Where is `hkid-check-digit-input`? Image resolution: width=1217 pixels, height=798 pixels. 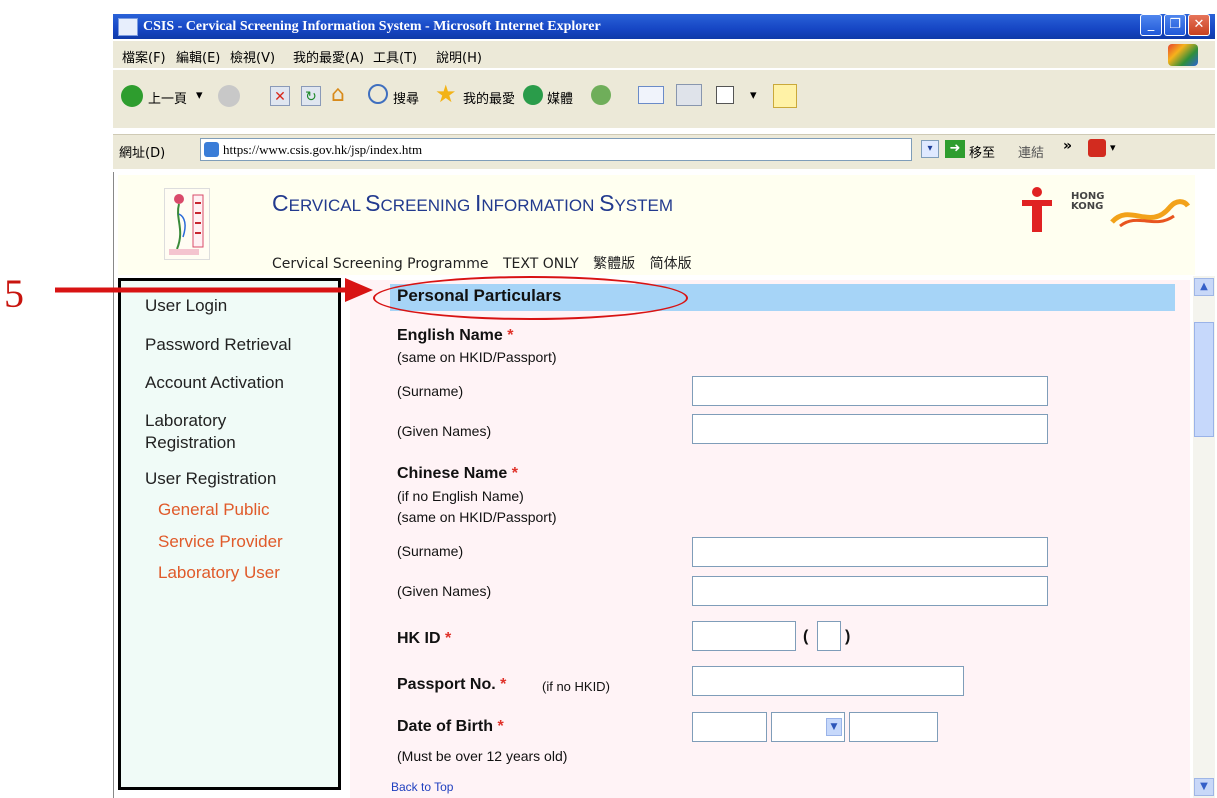
hkid-check-digit-input is located at coordinates (829, 636).